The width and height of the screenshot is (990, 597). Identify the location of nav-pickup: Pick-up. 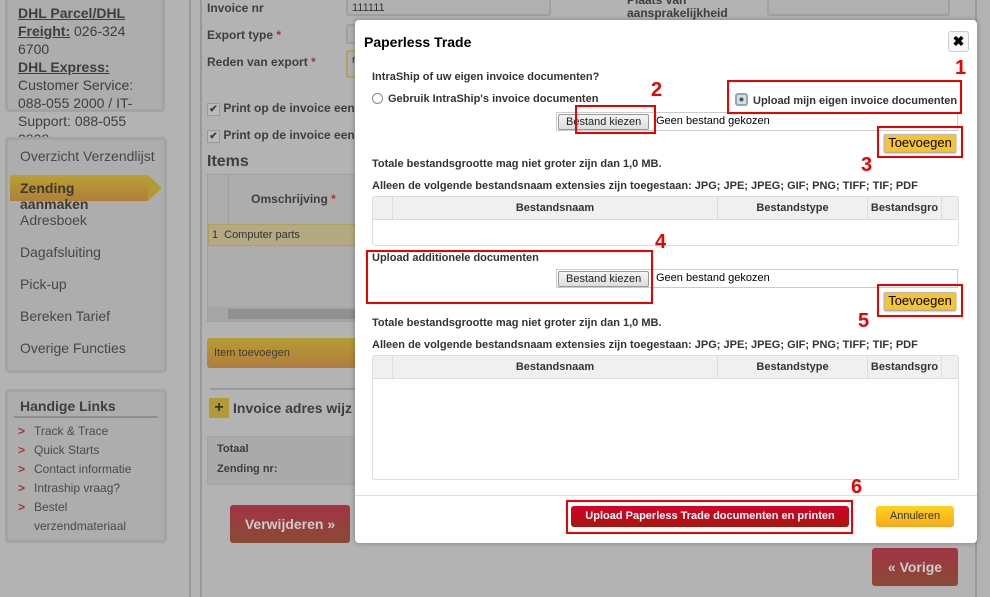
(43, 284).